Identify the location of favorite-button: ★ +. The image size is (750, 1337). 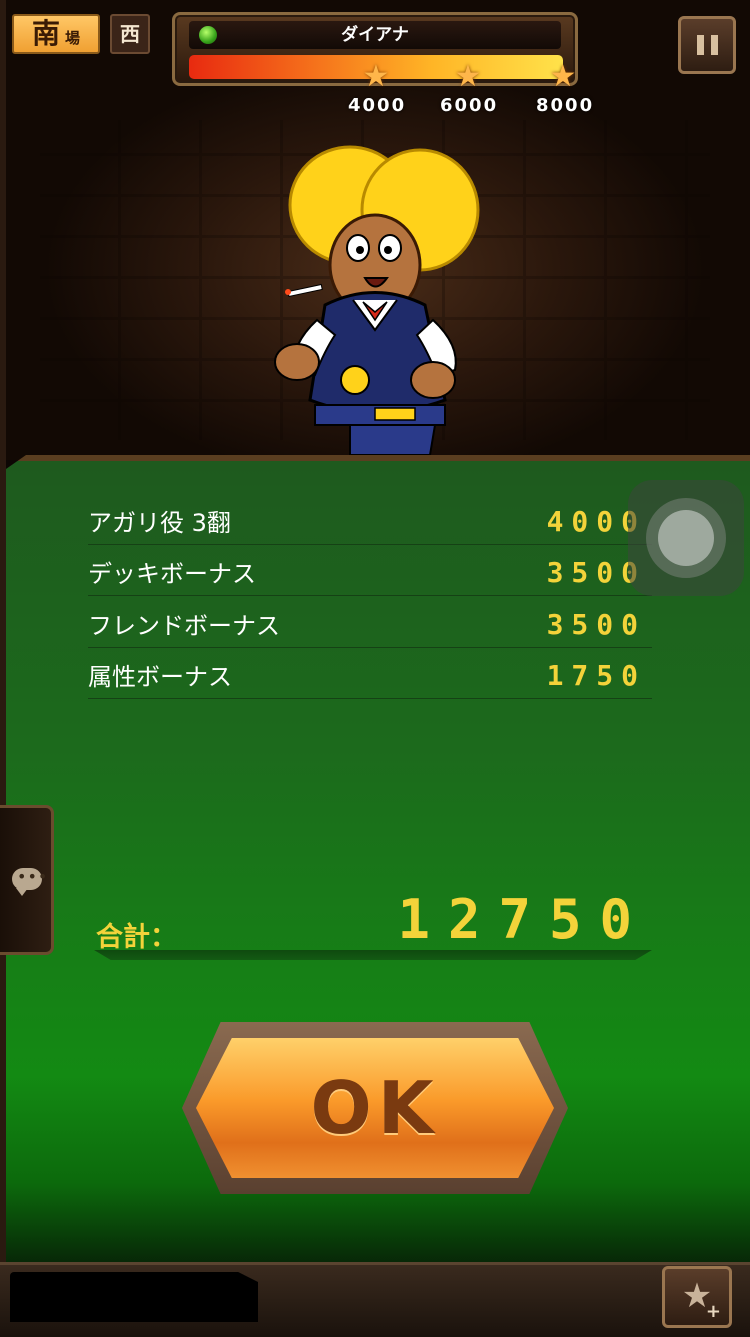
(697, 1297).